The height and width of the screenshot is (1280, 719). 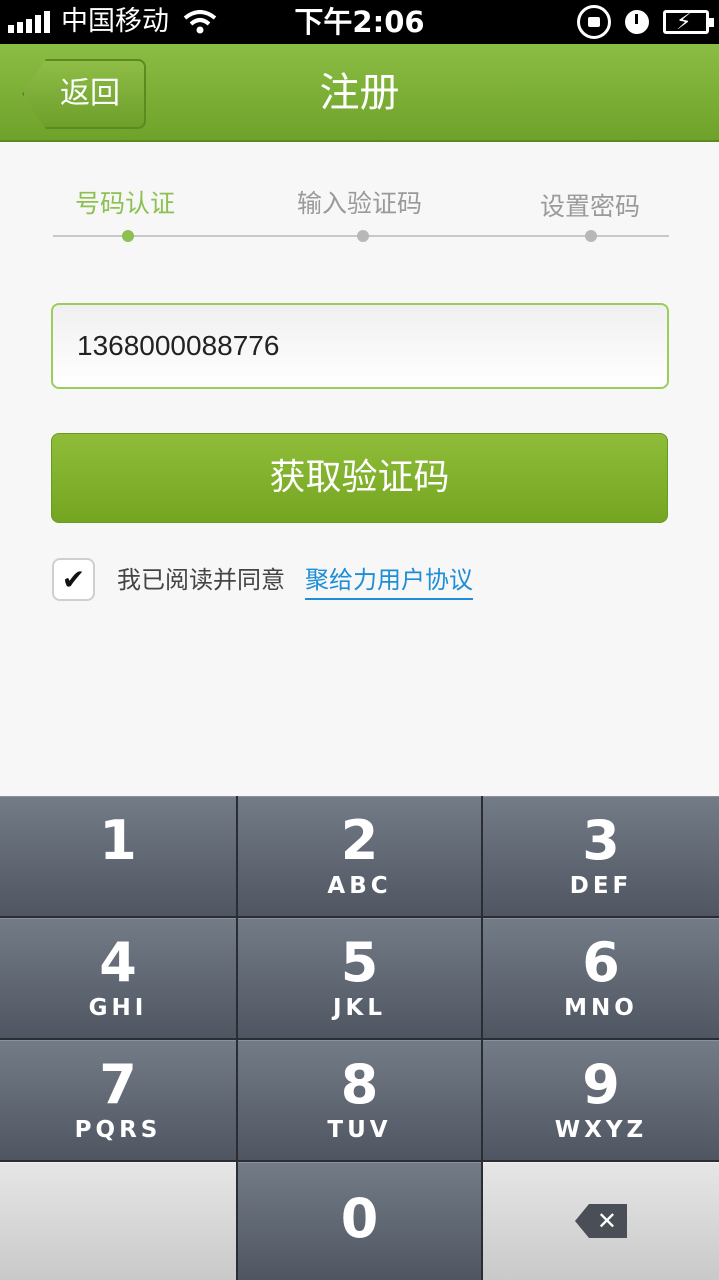 I want to click on backspace-key: ✕, so click(x=601, y=1221).